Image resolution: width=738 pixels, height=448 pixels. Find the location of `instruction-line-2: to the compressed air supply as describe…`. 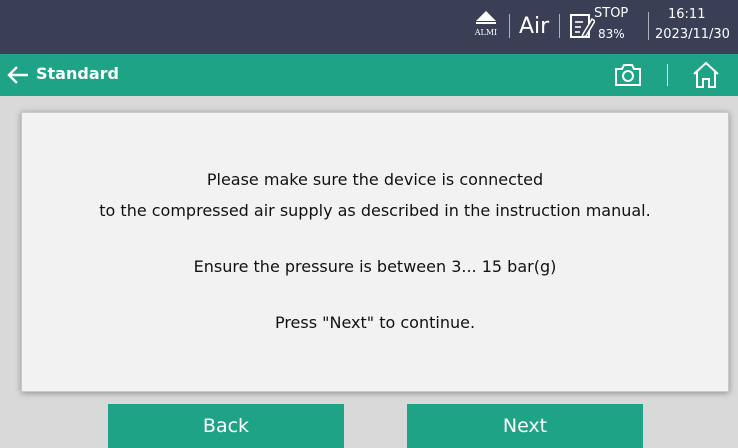

instruction-line-2: to the compressed air supply as describe… is located at coordinates (375, 210).